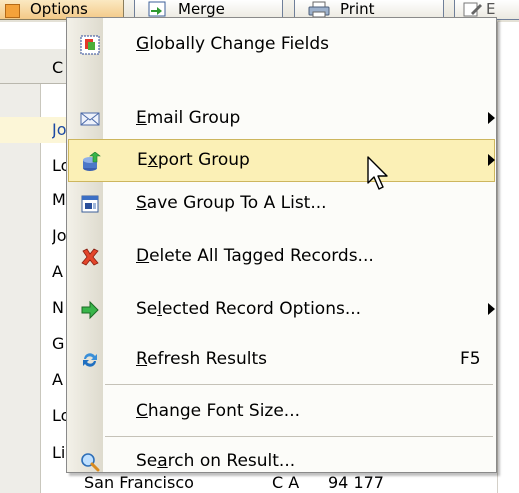 The height and width of the screenshot is (493, 519). I want to click on mouse-cursor-icon, so click(377, 173).